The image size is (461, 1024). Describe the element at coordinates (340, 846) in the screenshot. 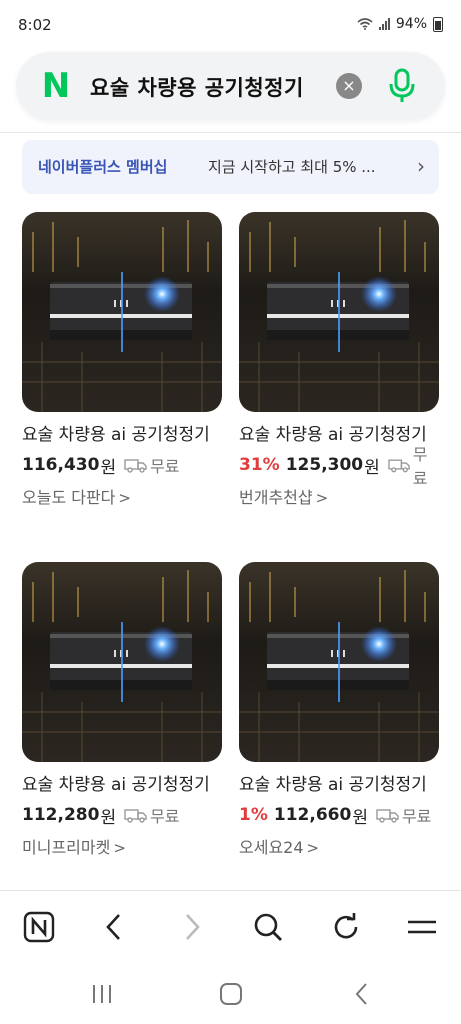

I see `store-link: 오세요24 >` at that location.